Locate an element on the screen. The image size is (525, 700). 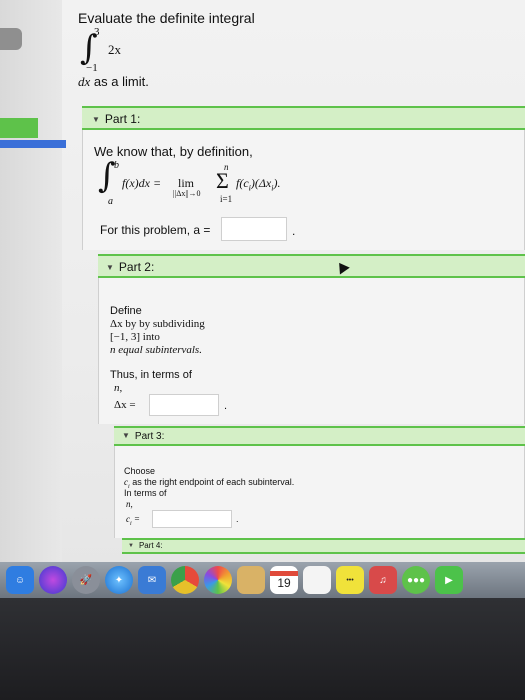
a-value-input is located at coordinates (254, 229).